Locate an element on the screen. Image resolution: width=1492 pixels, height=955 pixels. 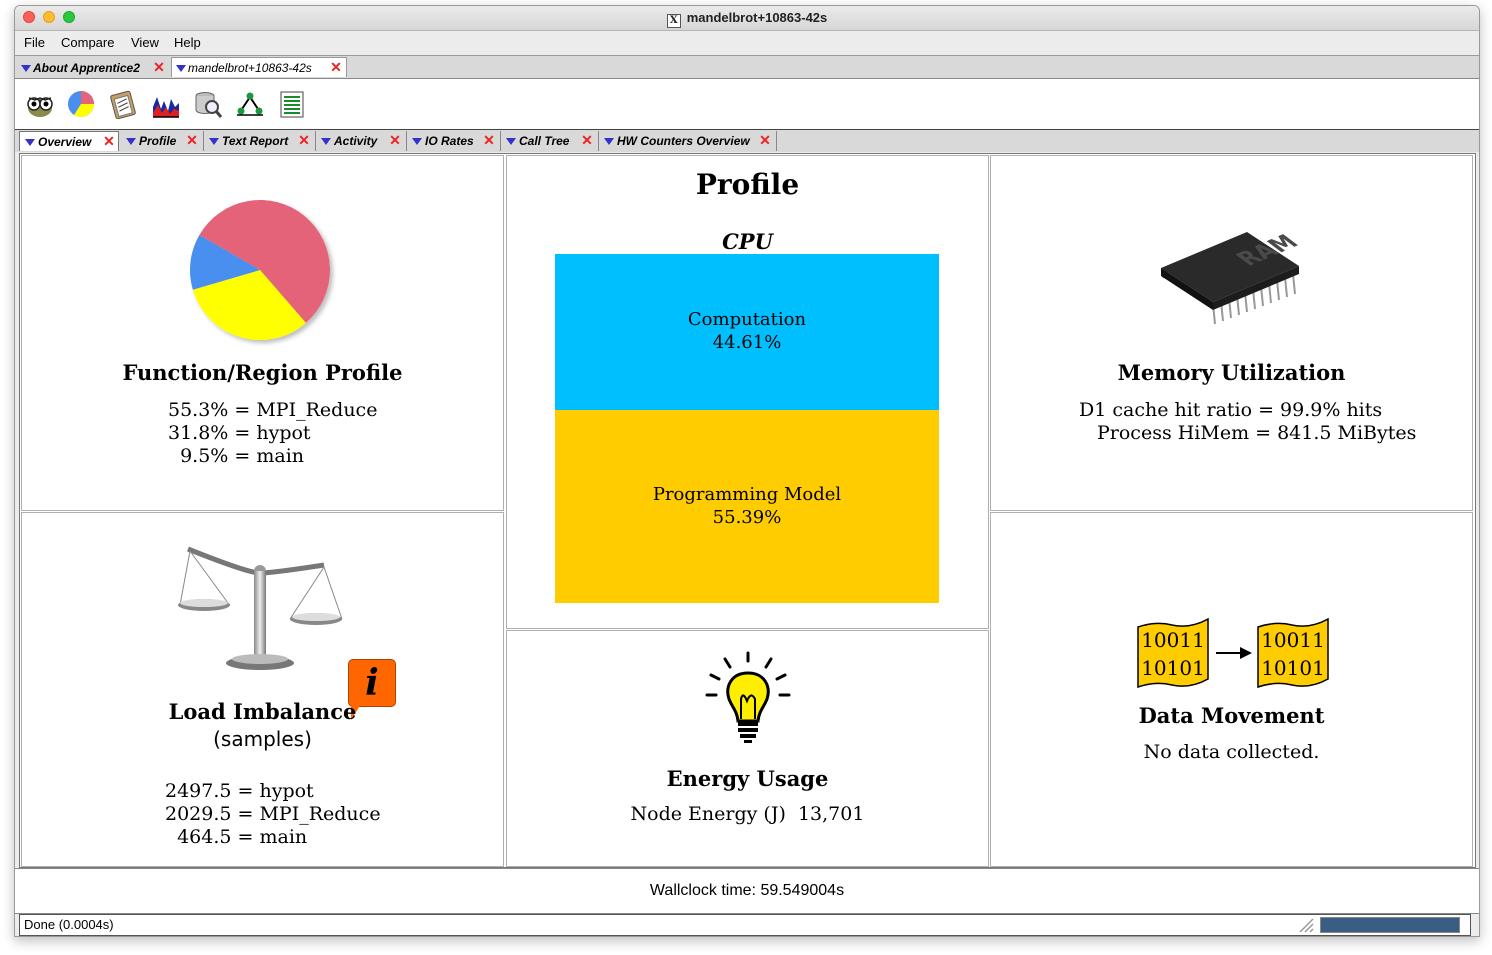
bits-right-top: 10011 is located at coordinates (1293, 640).